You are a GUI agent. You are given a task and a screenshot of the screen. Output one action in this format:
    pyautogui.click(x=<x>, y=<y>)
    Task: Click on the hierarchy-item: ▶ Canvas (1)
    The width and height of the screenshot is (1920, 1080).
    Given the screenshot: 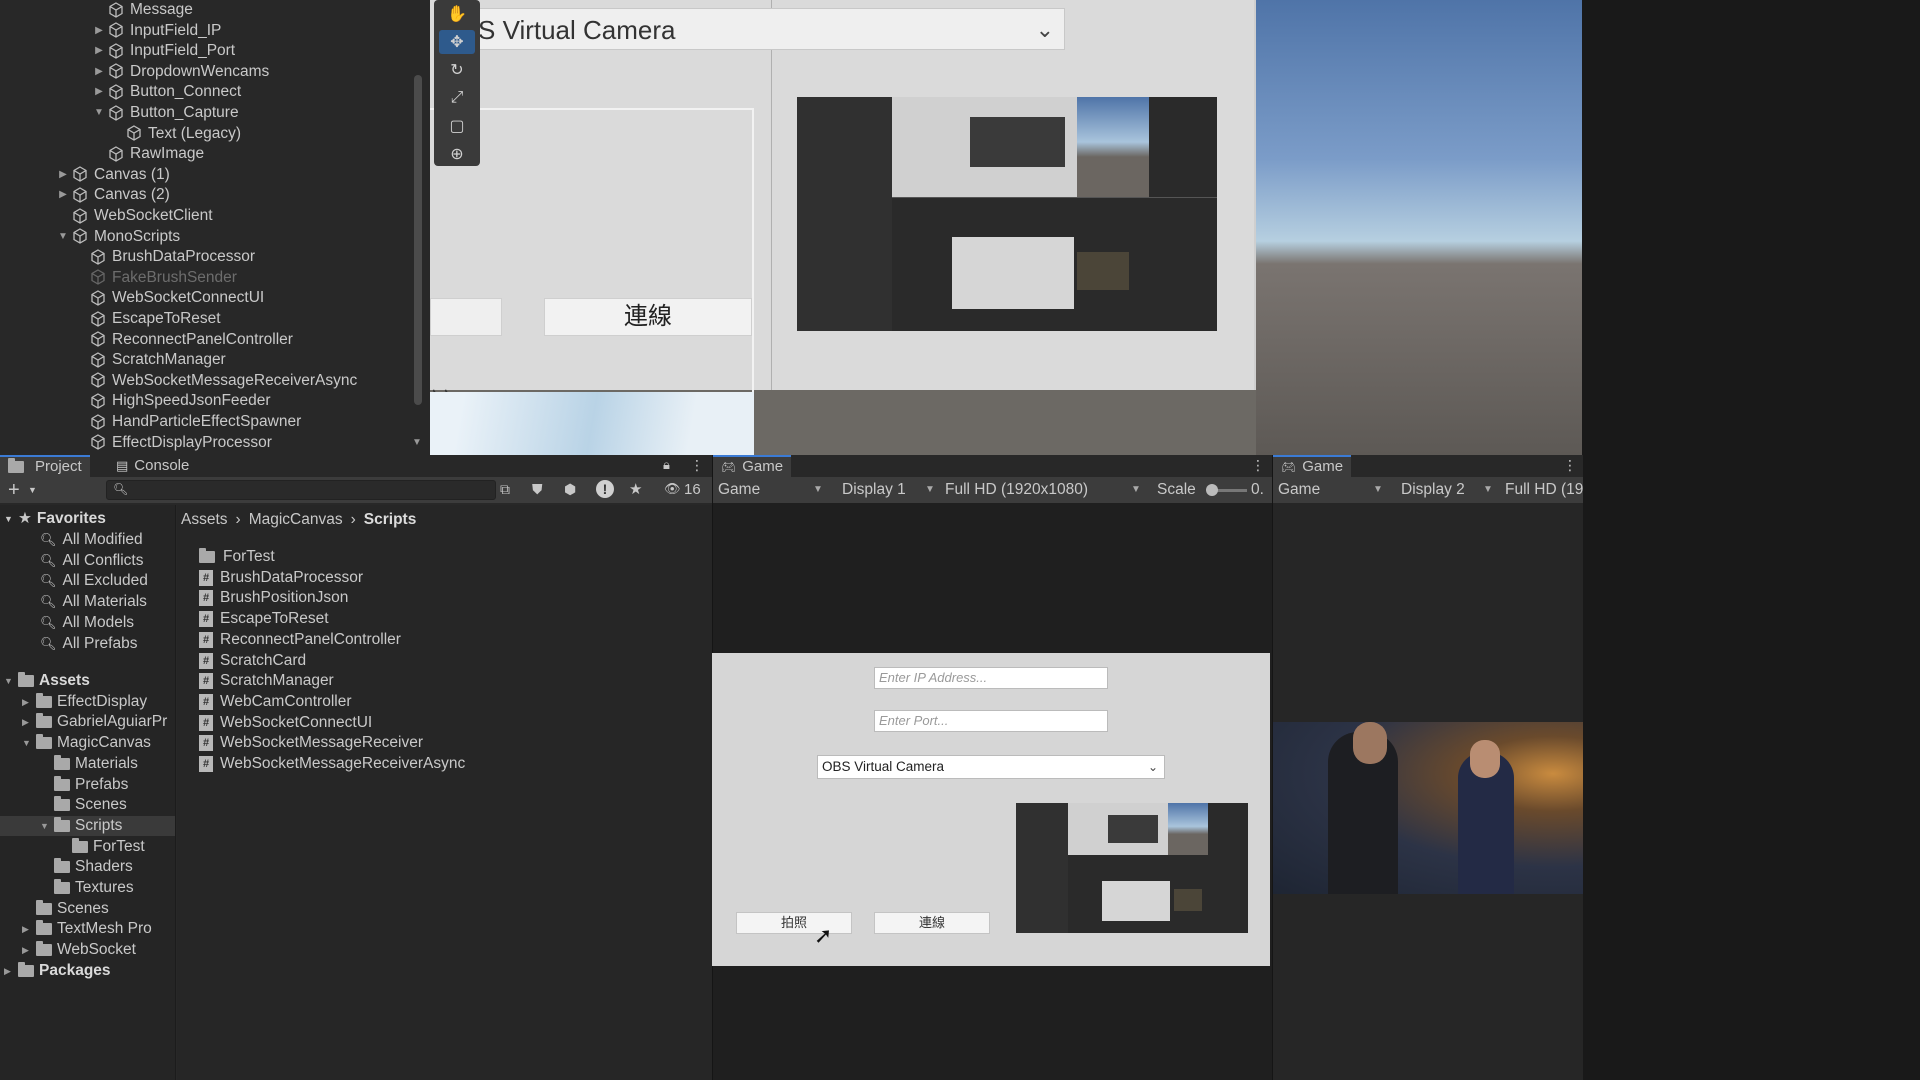 What is the action you would take?
    pyautogui.click(x=113, y=174)
    